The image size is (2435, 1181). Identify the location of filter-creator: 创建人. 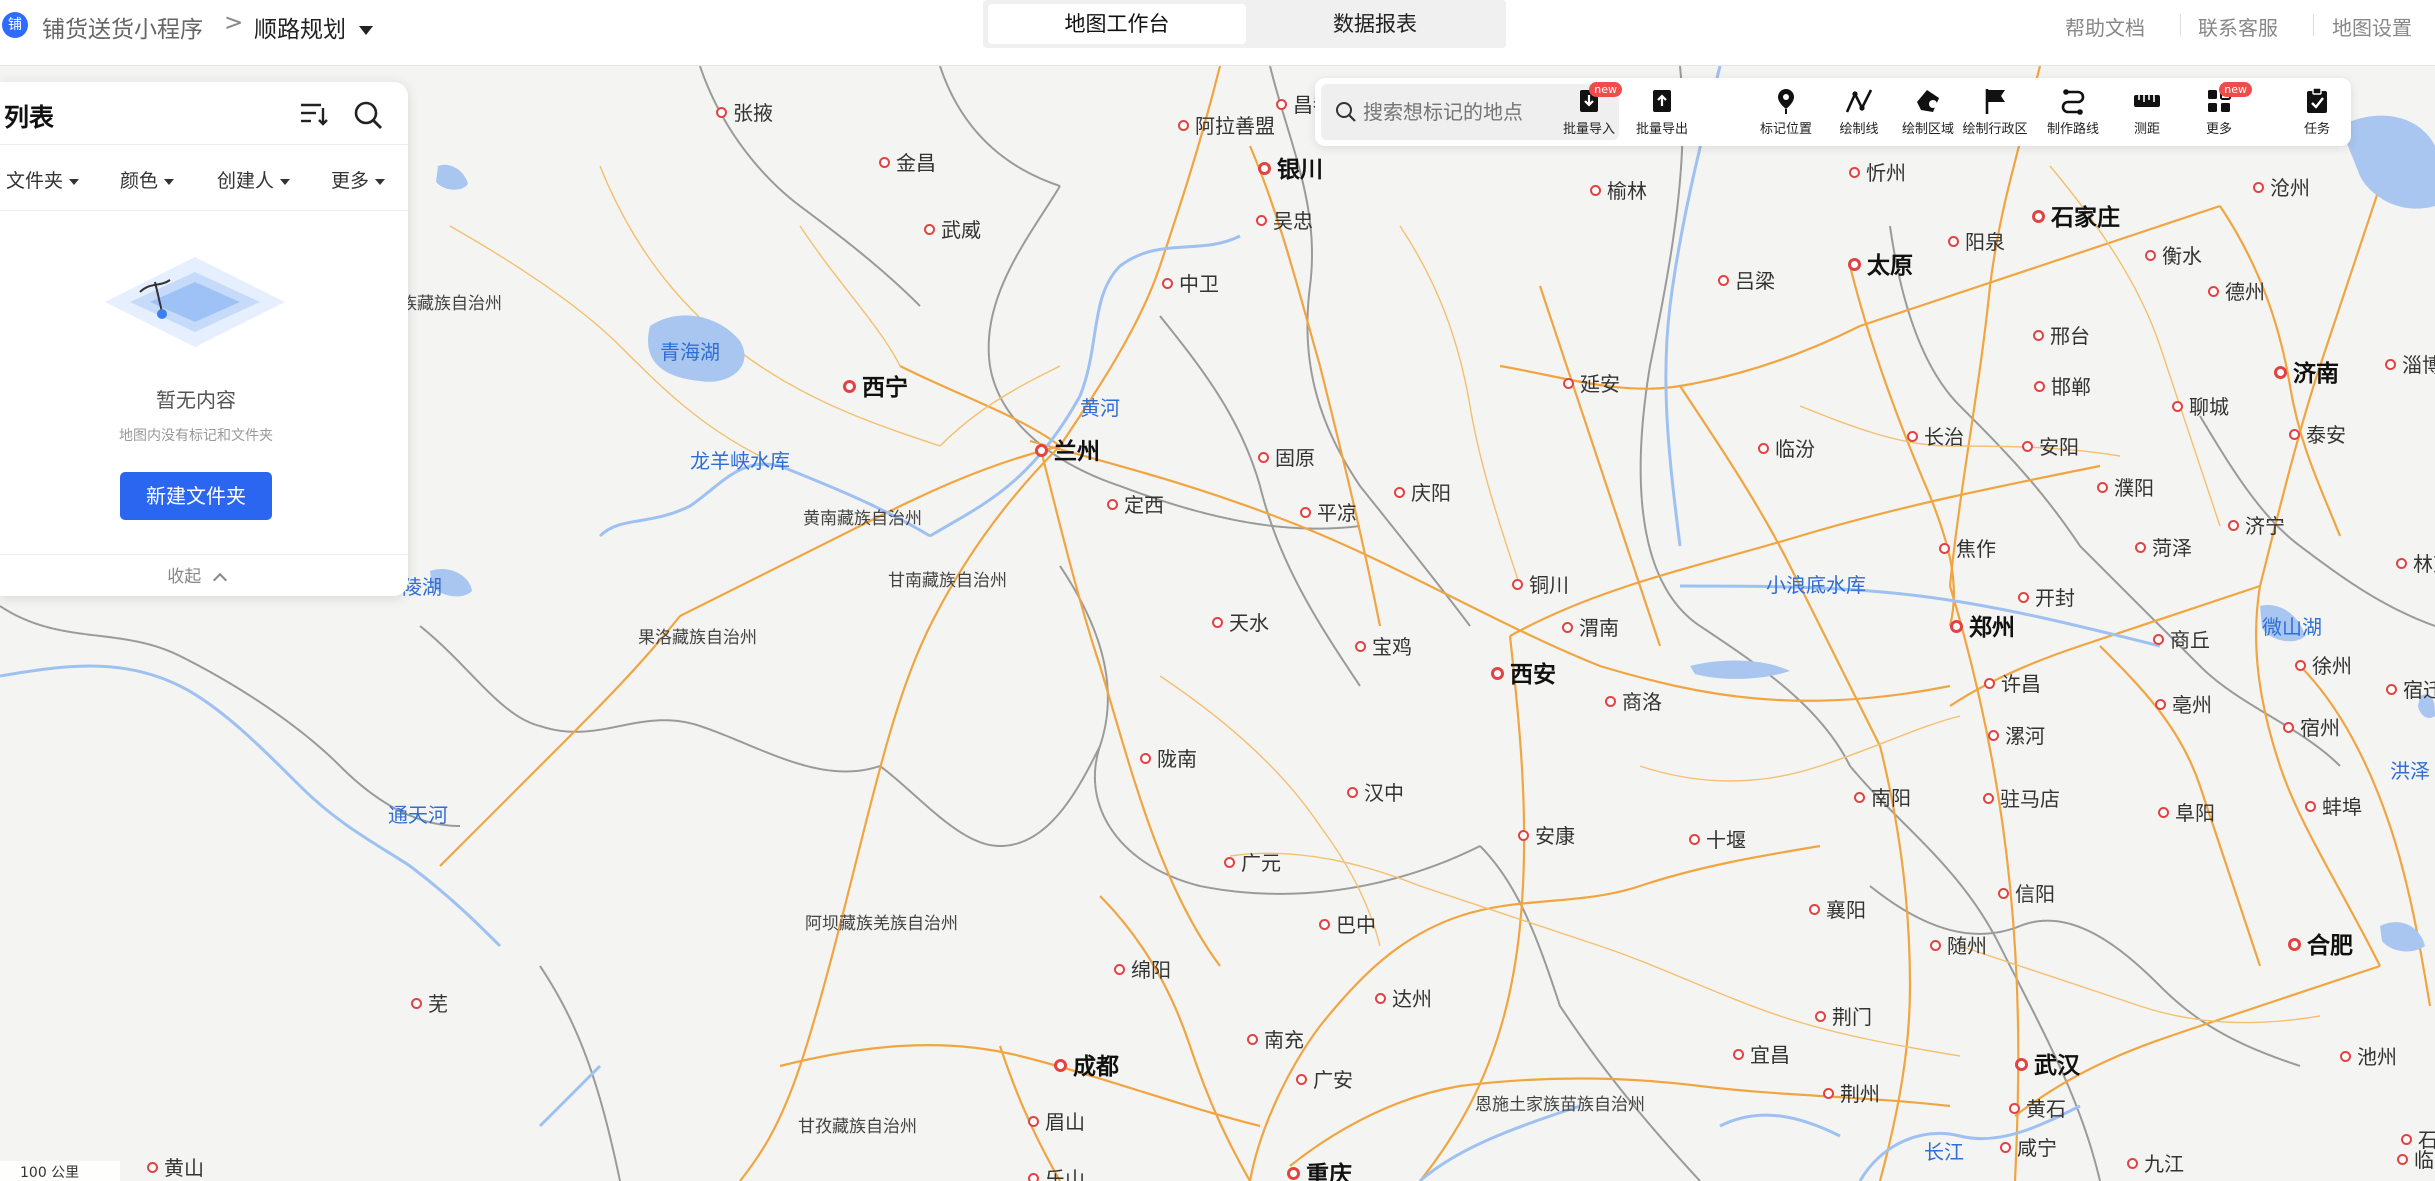
(254, 179).